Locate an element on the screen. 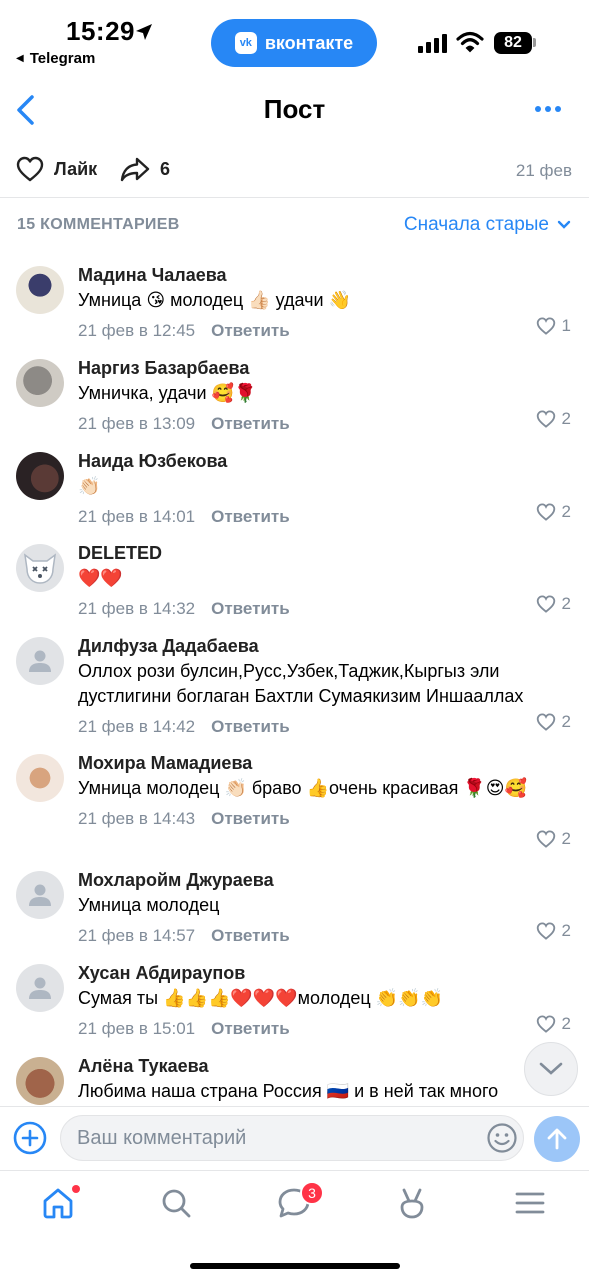  tab-messages: 3 is located at coordinates (300, 1203).